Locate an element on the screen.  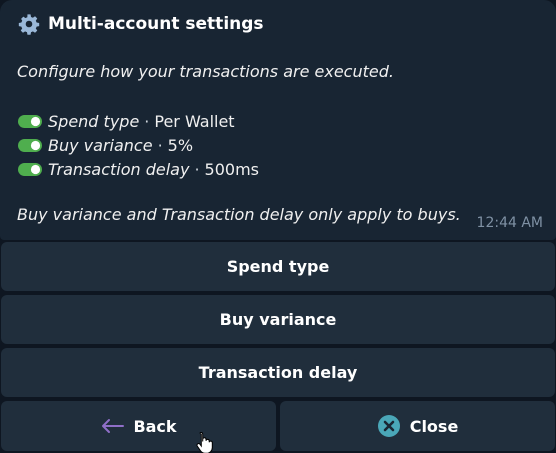
message-title: Multi-account settings is located at coordinates (156, 24).